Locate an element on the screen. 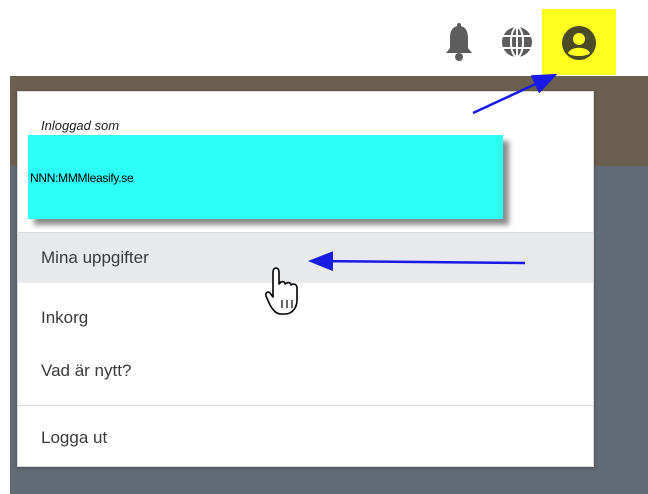 The width and height of the screenshot is (648, 494). user-circle-icon is located at coordinates (579, 43).